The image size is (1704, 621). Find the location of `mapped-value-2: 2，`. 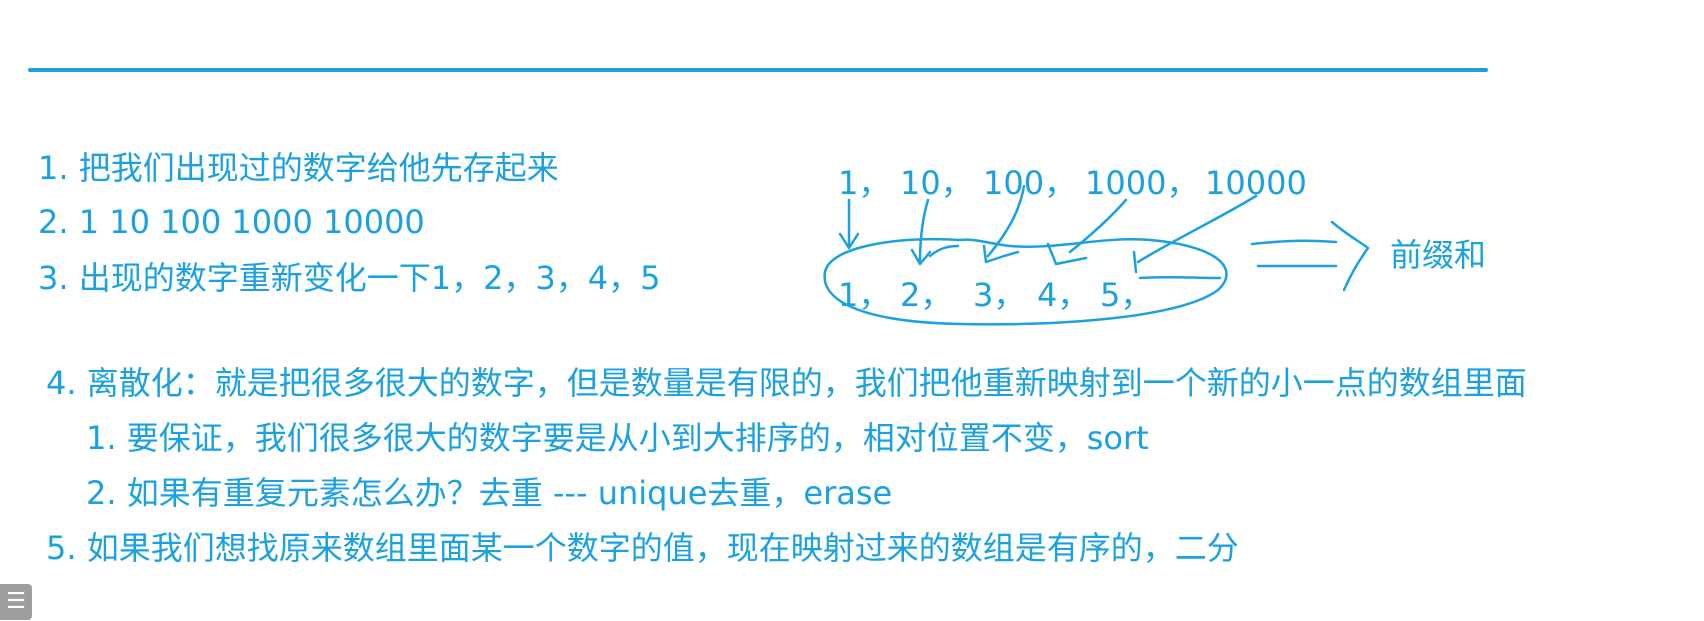

mapped-value-2: 2， is located at coordinates (926, 295).